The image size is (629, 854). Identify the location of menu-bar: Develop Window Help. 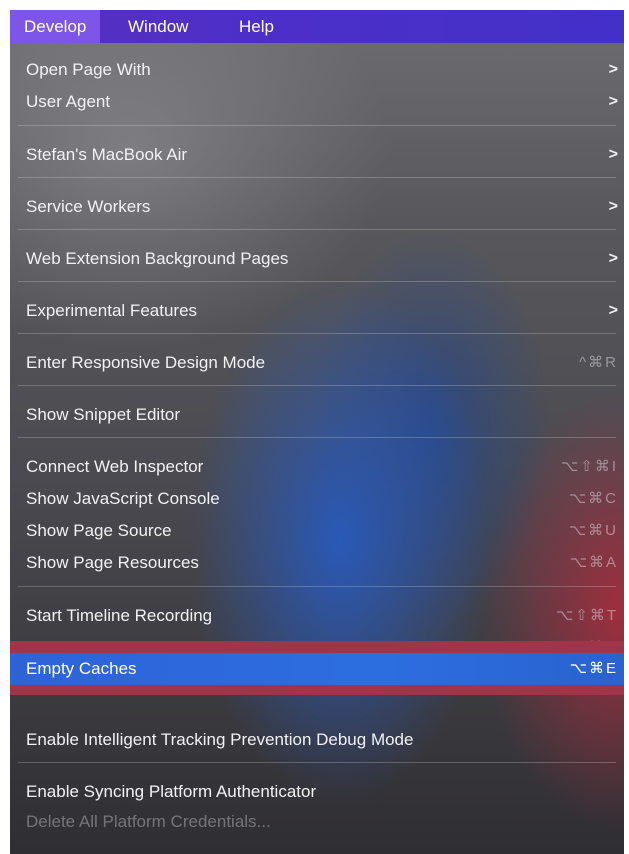
(317, 26).